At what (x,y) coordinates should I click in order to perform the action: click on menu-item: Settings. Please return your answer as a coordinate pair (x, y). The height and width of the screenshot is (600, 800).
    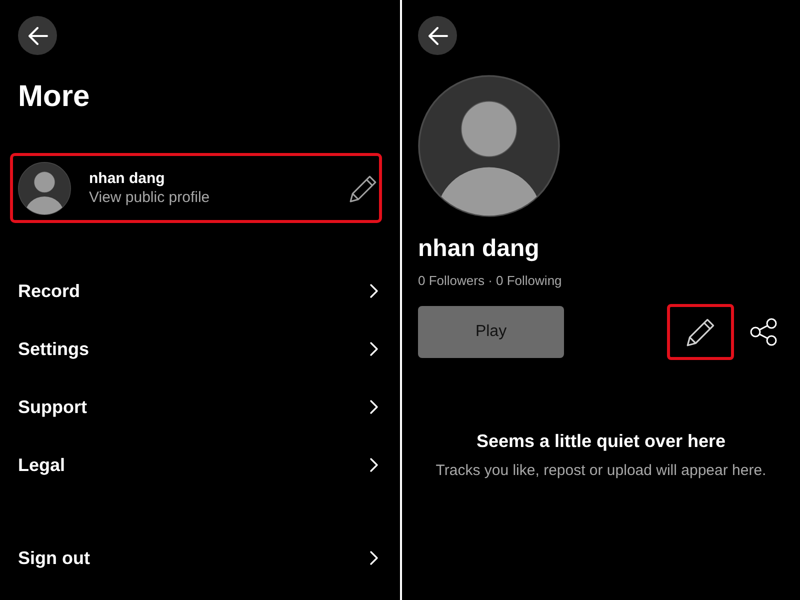
    Looking at the image, I should click on (200, 349).